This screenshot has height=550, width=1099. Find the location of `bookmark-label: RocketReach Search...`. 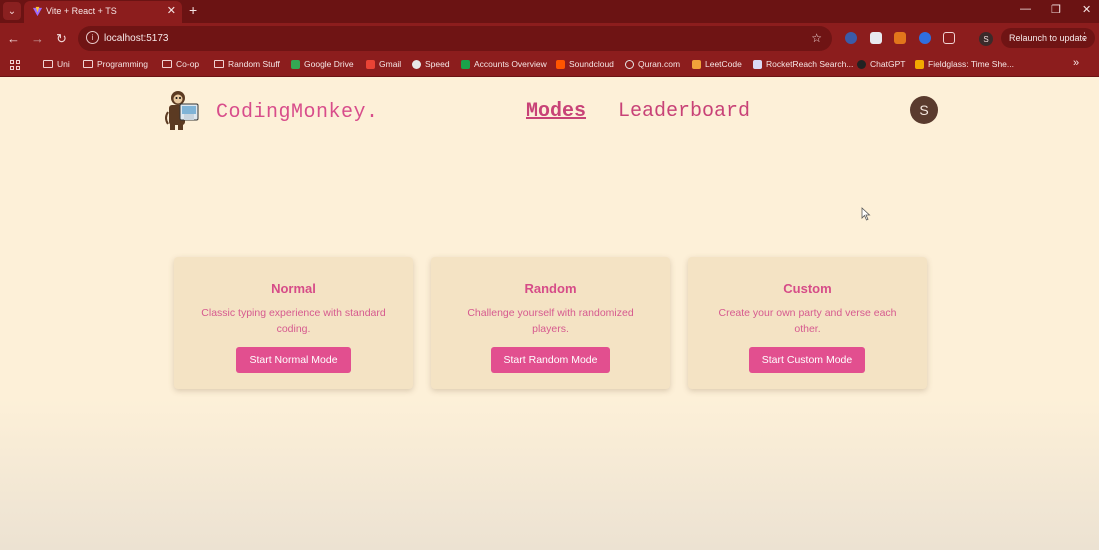

bookmark-label: RocketReach Search... is located at coordinates (810, 64).